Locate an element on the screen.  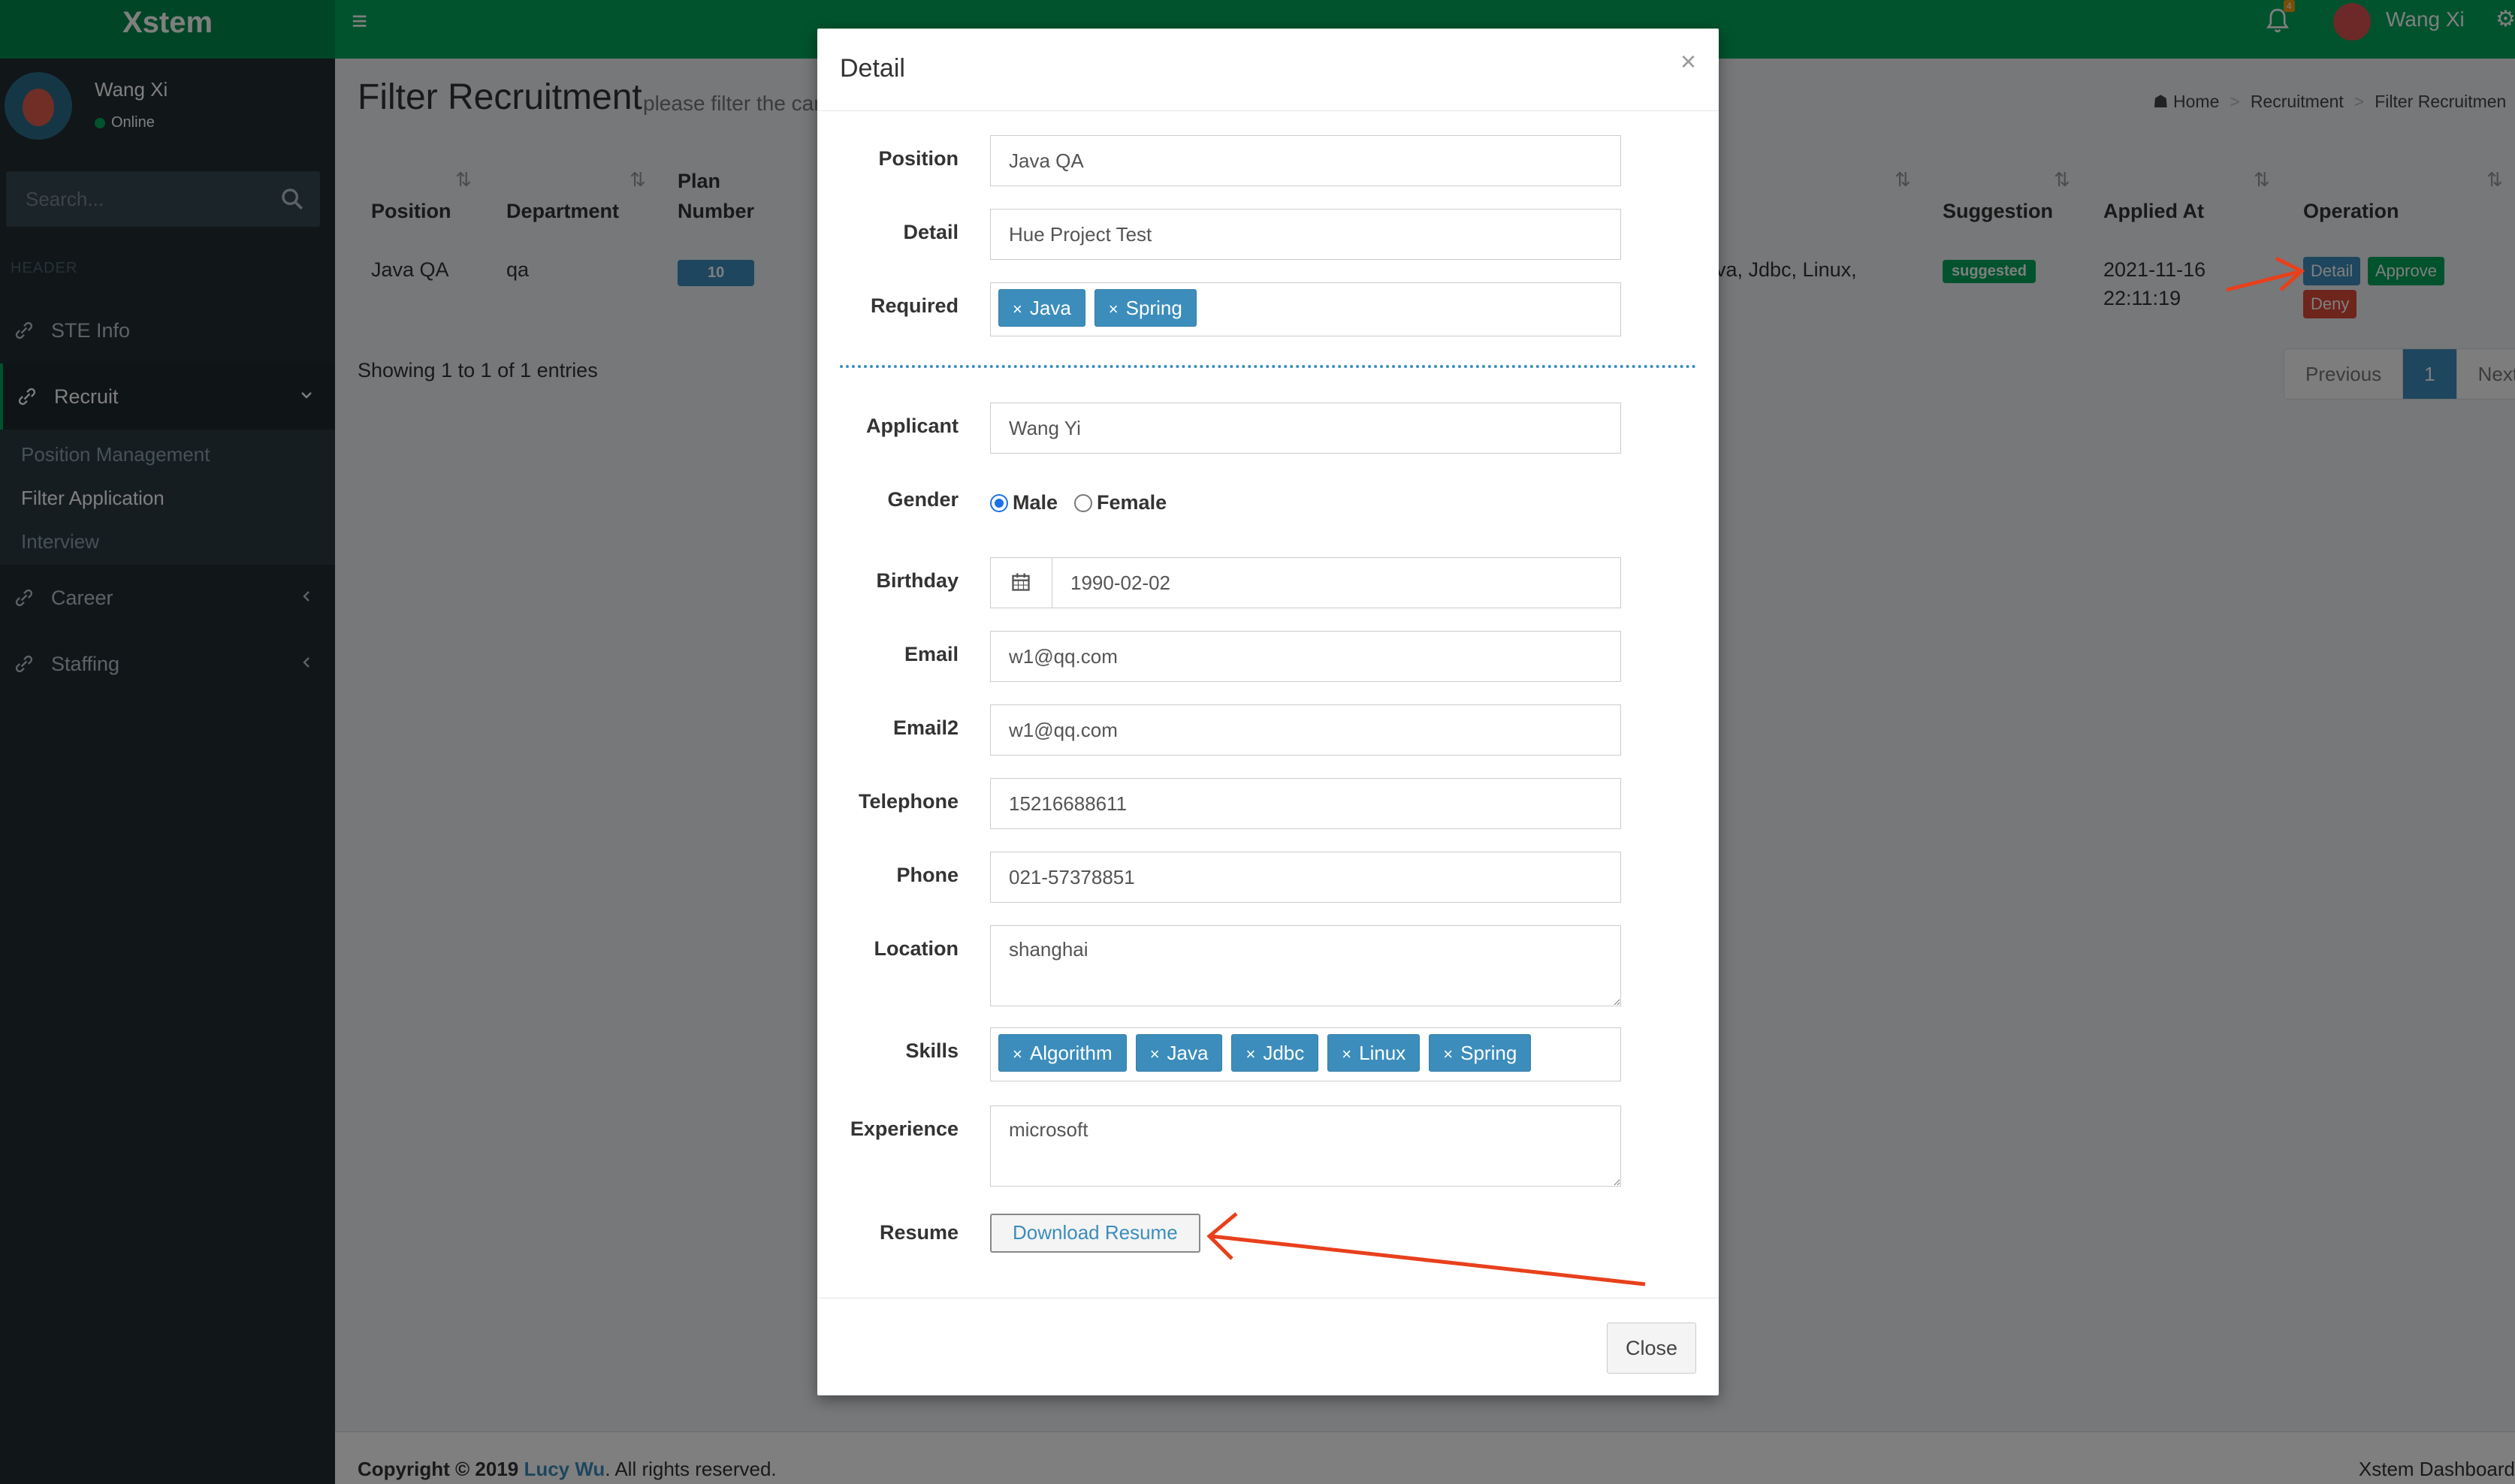
modal-header: Detail × is located at coordinates (1268, 70).